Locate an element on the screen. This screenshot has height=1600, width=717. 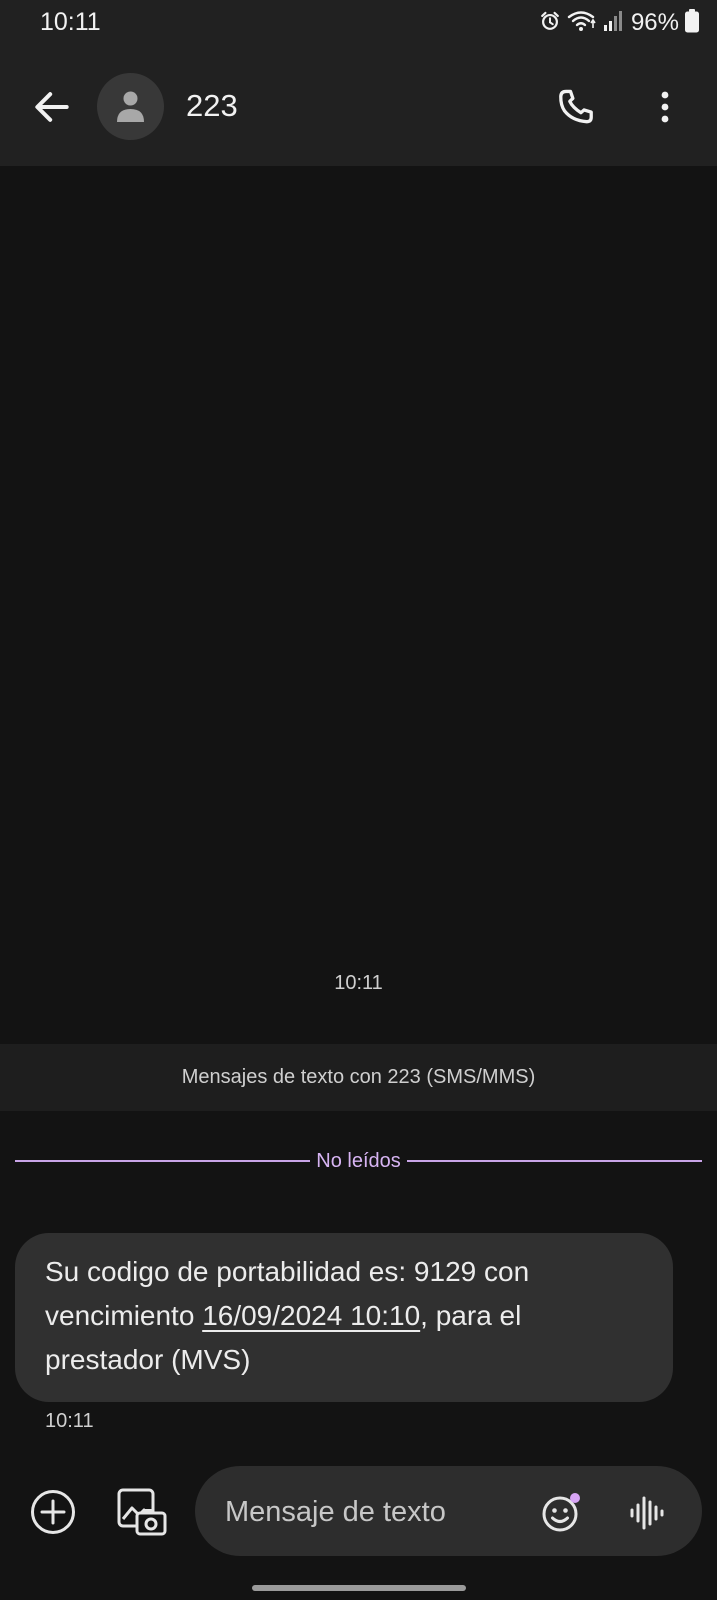
unread-divider: No leídos is located at coordinates (358, 1161).